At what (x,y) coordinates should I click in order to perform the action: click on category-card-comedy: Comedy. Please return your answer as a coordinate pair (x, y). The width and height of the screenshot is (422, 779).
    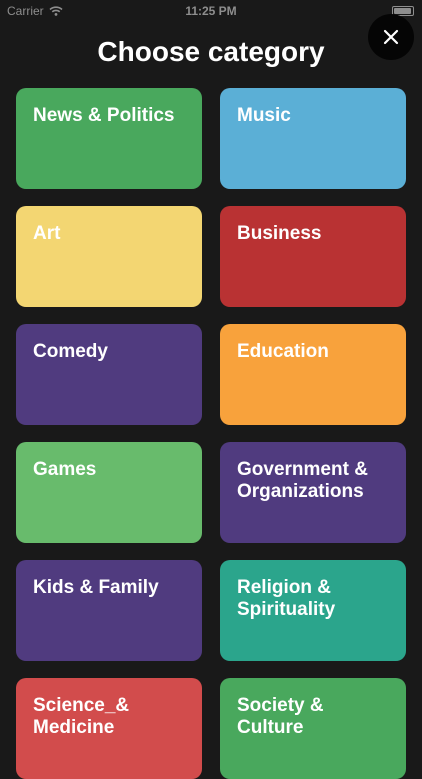
    Looking at the image, I should click on (109, 374).